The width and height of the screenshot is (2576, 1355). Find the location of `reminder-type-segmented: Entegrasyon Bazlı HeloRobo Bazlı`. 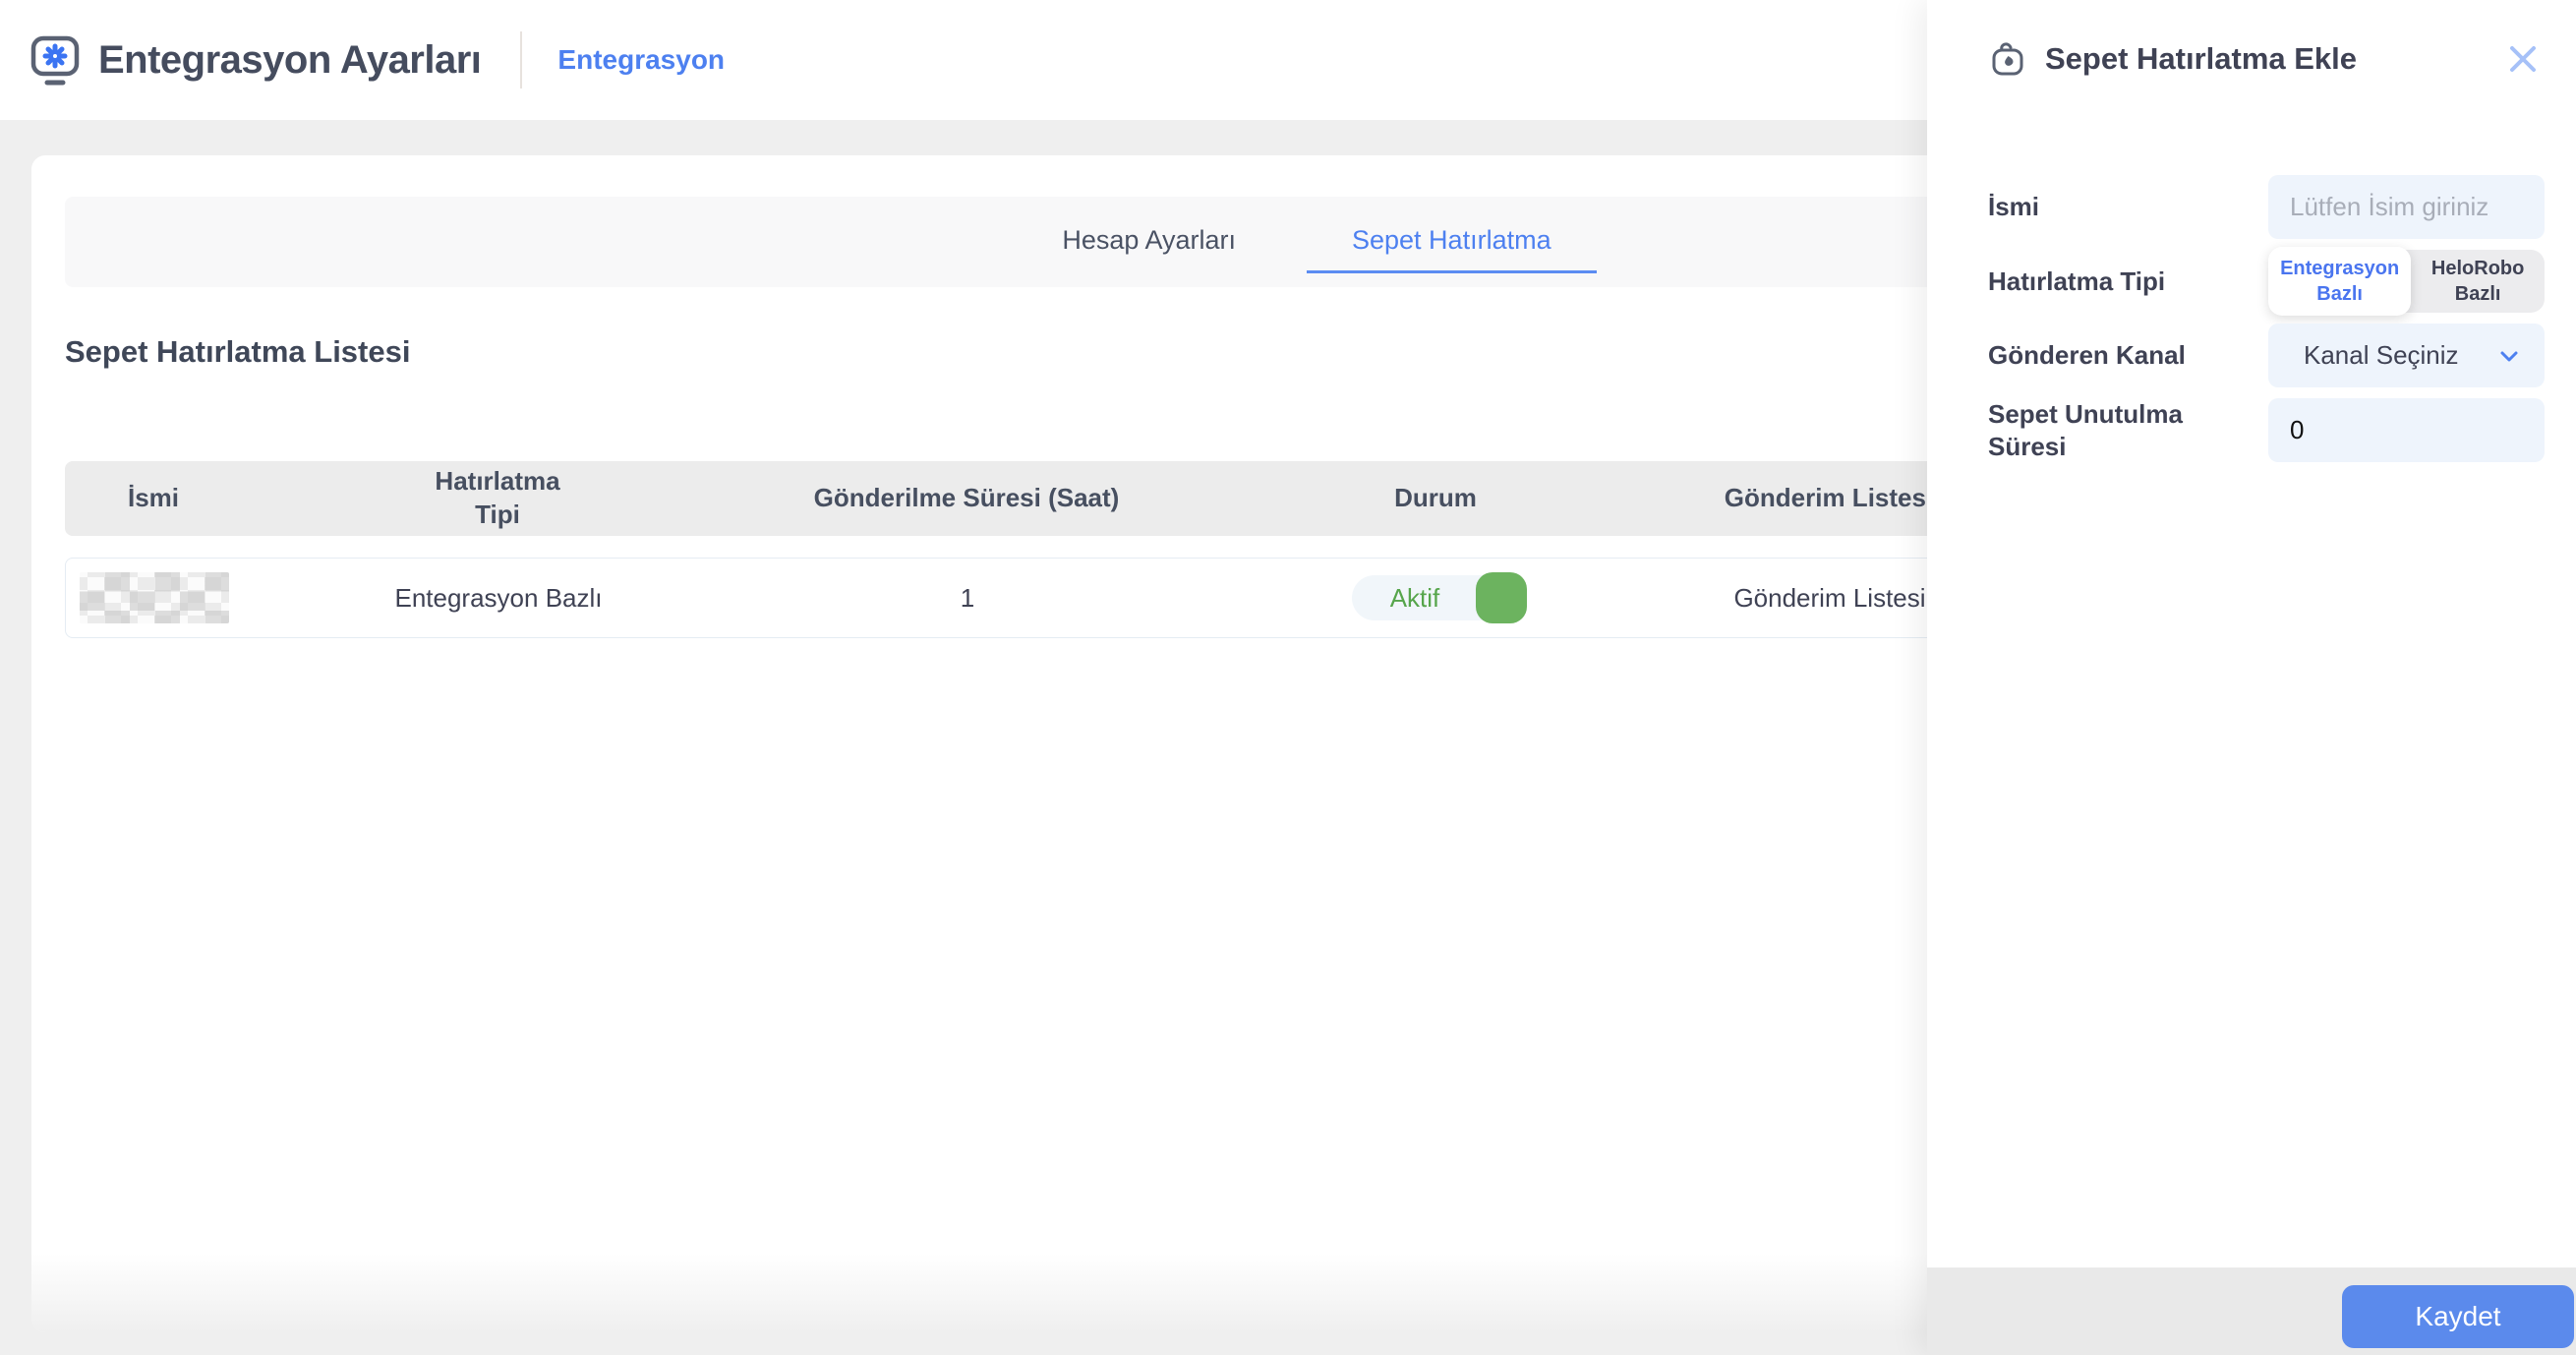

reminder-type-segmented: Entegrasyon Bazlı HeloRobo Bazlı is located at coordinates (2406, 281).